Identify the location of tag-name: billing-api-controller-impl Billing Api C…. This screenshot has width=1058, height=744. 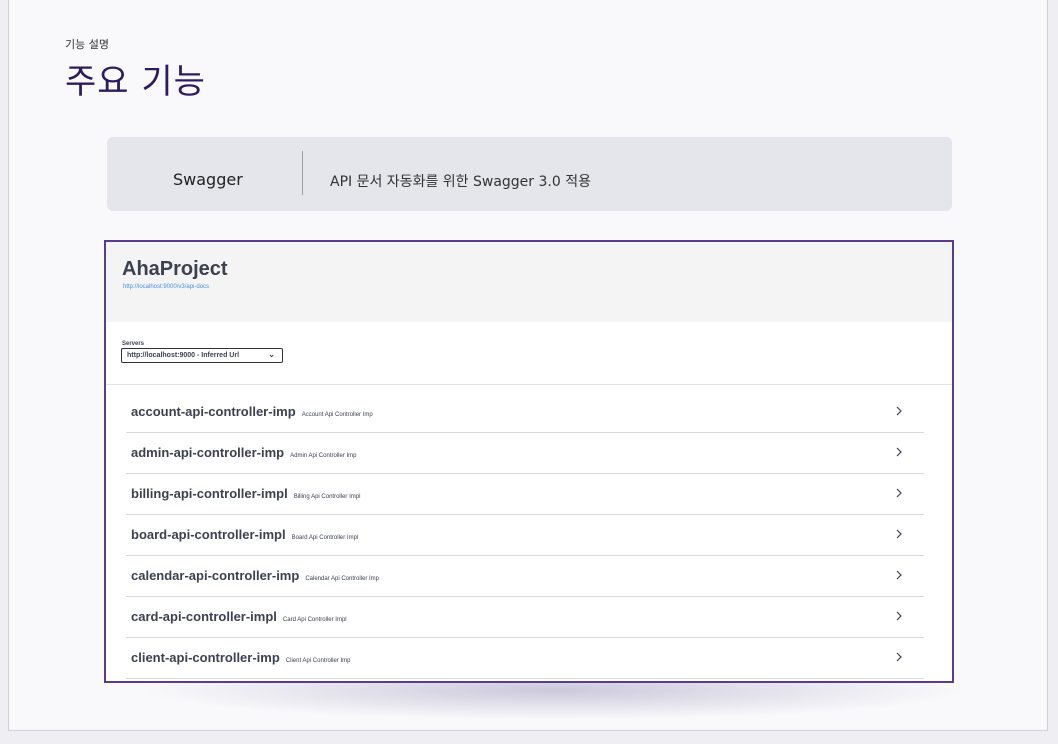
(245, 493).